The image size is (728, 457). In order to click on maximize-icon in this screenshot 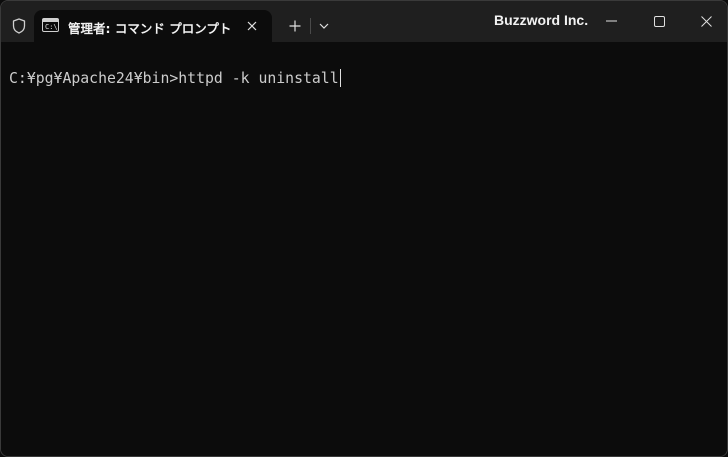, I will do `click(659, 21)`.